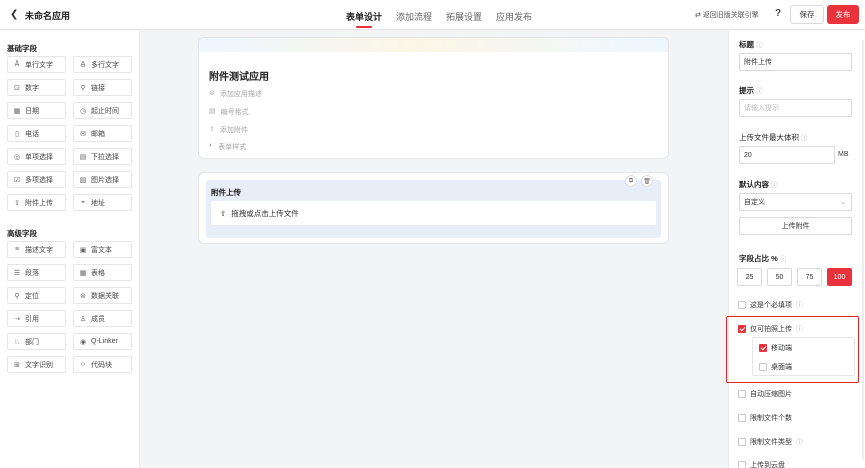 The width and height of the screenshot is (865, 468). What do you see at coordinates (102, 179) in the screenshot?
I see `field-basic-11: ▨ 图片选择` at bounding box center [102, 179].